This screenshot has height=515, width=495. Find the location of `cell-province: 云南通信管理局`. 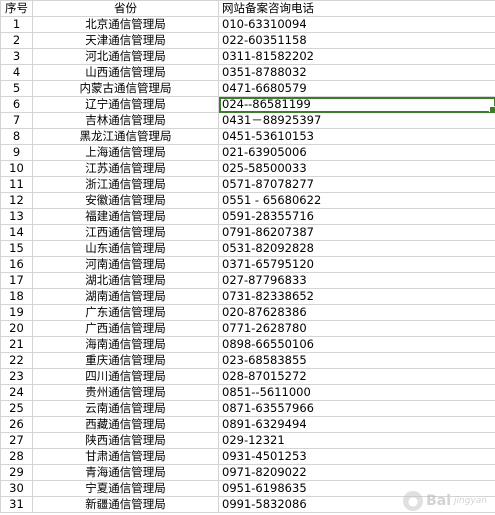

cell-province: 云南通信管理局 is located at coordinates (125, 408).